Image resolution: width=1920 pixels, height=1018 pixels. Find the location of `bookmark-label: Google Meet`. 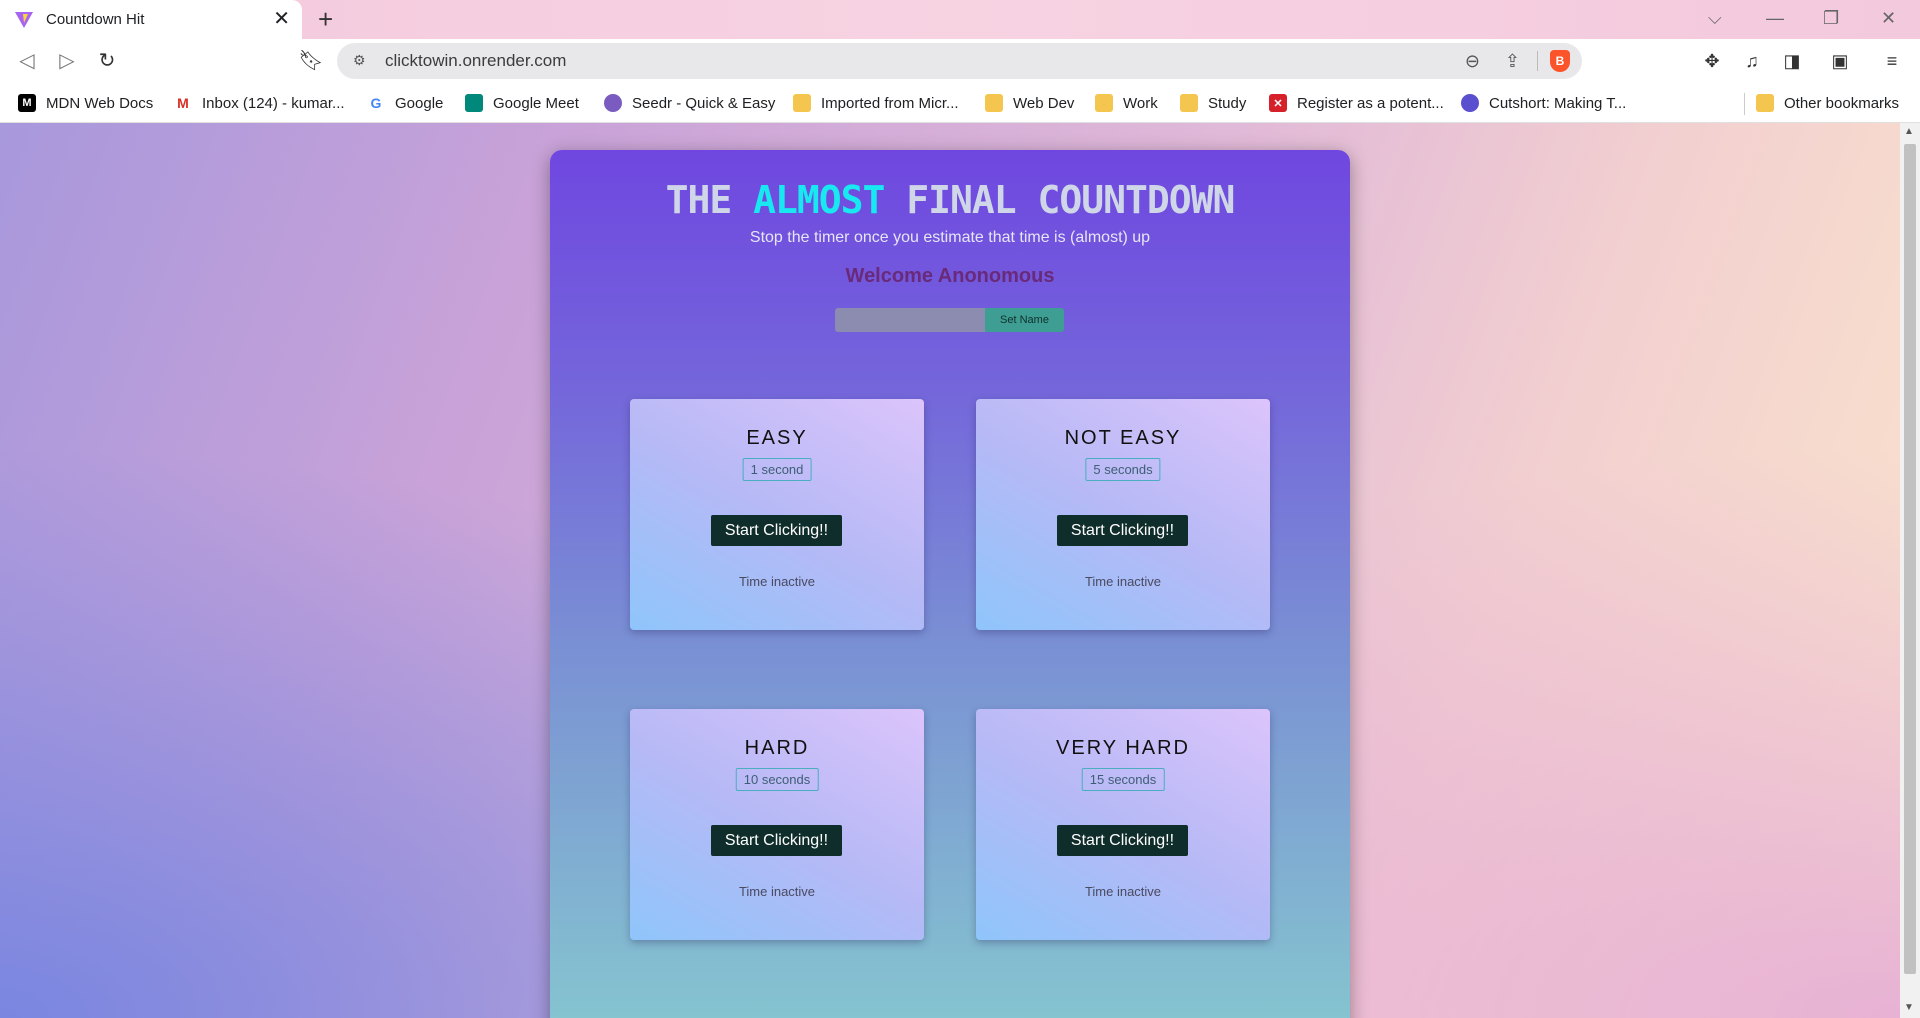

bookmark-label: Google Meet is located at coordinates (536, 103).